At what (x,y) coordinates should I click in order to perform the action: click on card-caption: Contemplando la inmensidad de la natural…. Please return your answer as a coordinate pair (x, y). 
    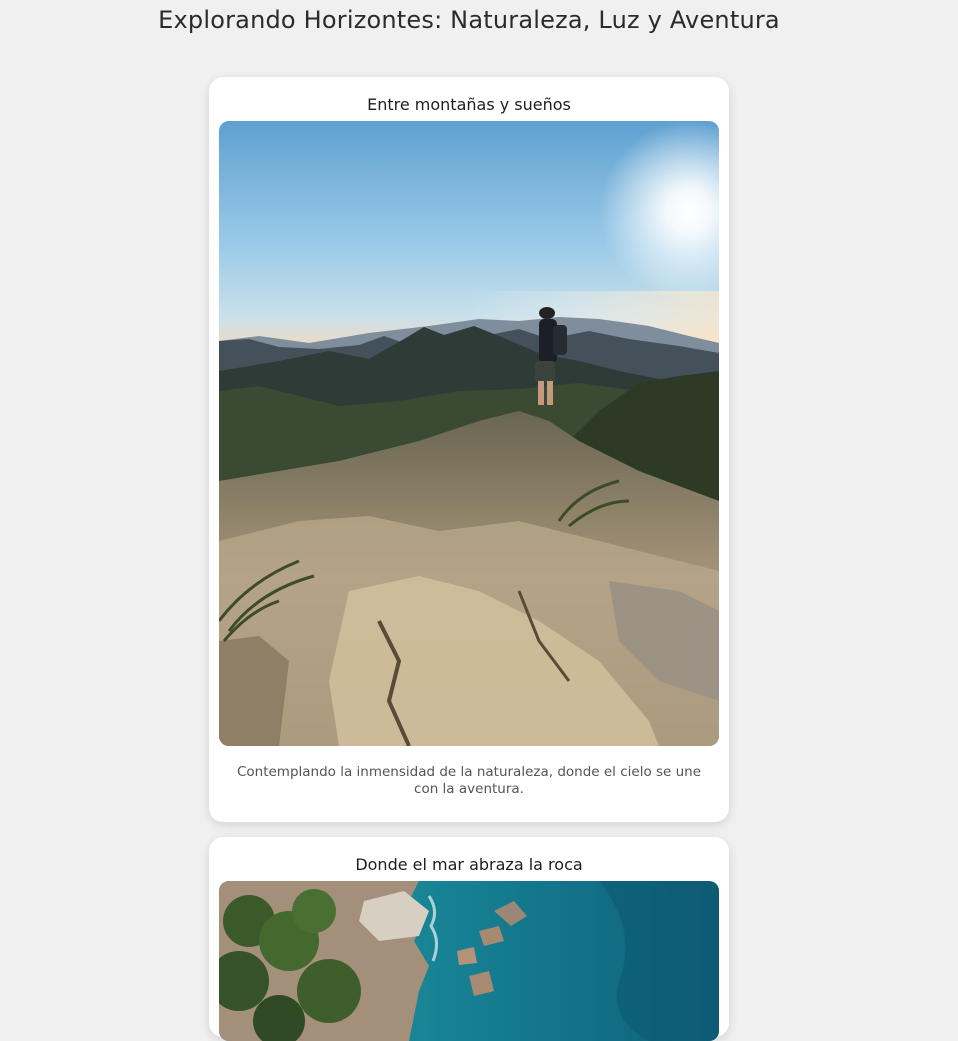
    Looking at the image, I should click on (469, 780).